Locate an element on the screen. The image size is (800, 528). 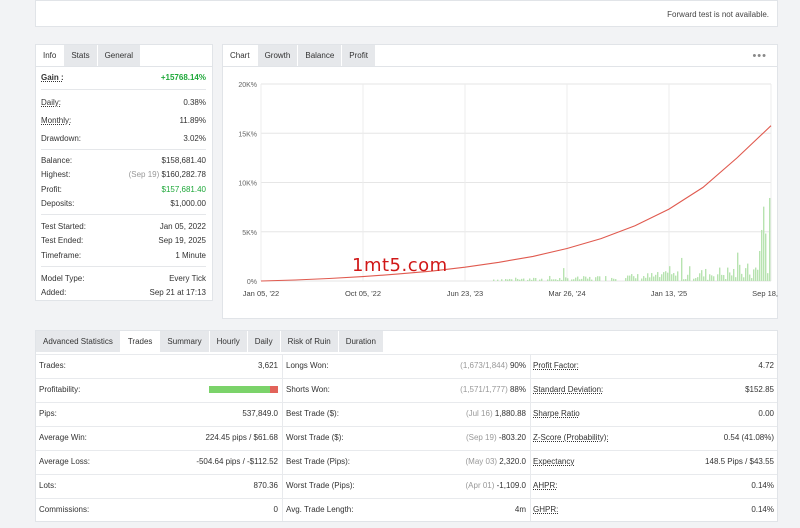
tab-info: Info is located at coordinates (50, 55).